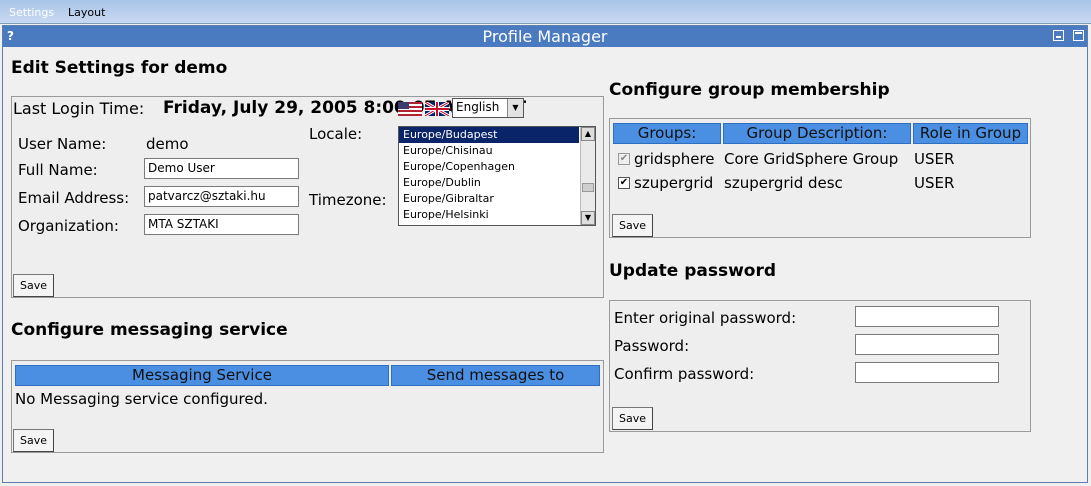  What do you see at coordinates (624, 159) in the screenshot?
I see `gridsphere-checkbox: ✔` at bounding box center [624, 159].